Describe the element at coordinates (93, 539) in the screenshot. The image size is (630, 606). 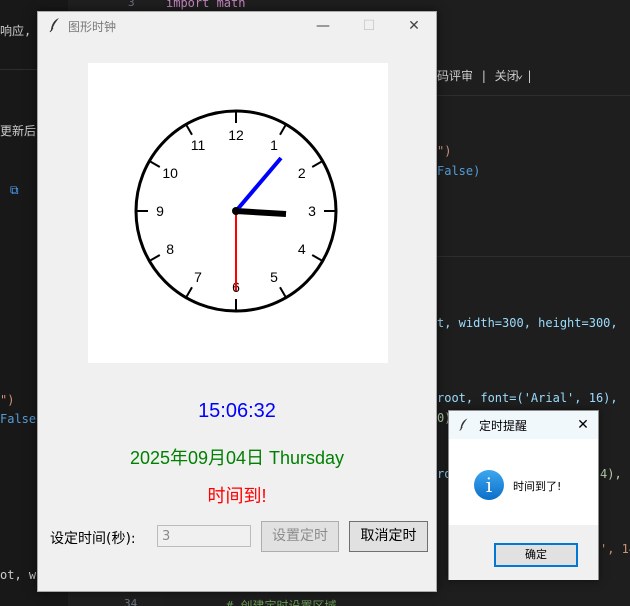
I see `timer-label: 设定时间(秒):` at that location.